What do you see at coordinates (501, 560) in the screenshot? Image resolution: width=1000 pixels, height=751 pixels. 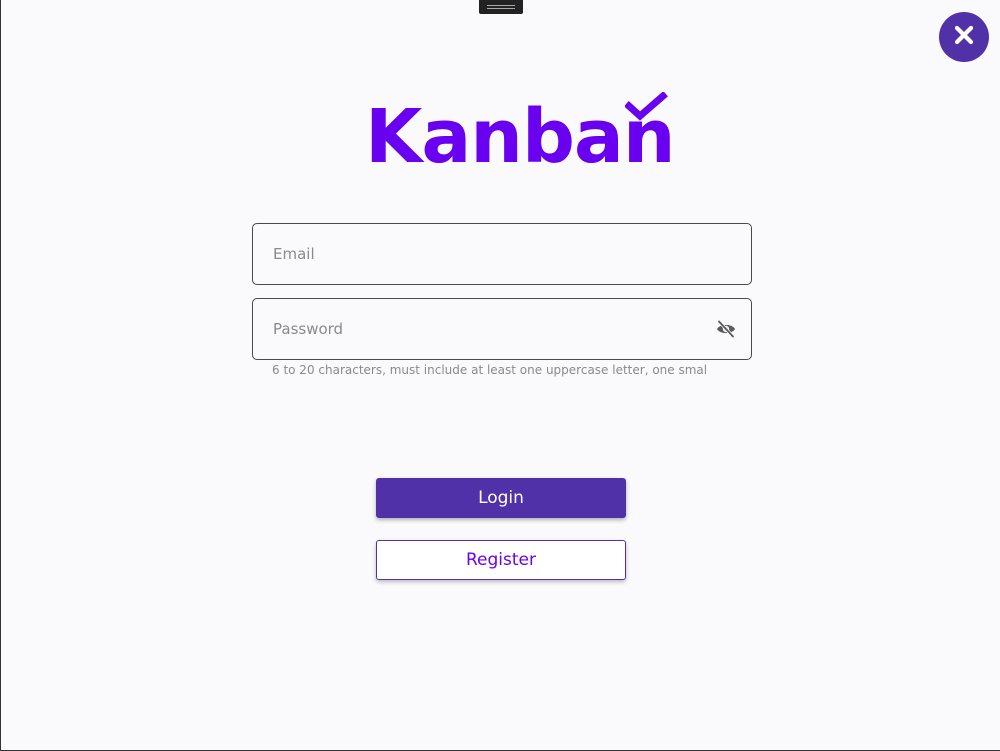 I see `register-button: Register` at bounding box center [501, 560].